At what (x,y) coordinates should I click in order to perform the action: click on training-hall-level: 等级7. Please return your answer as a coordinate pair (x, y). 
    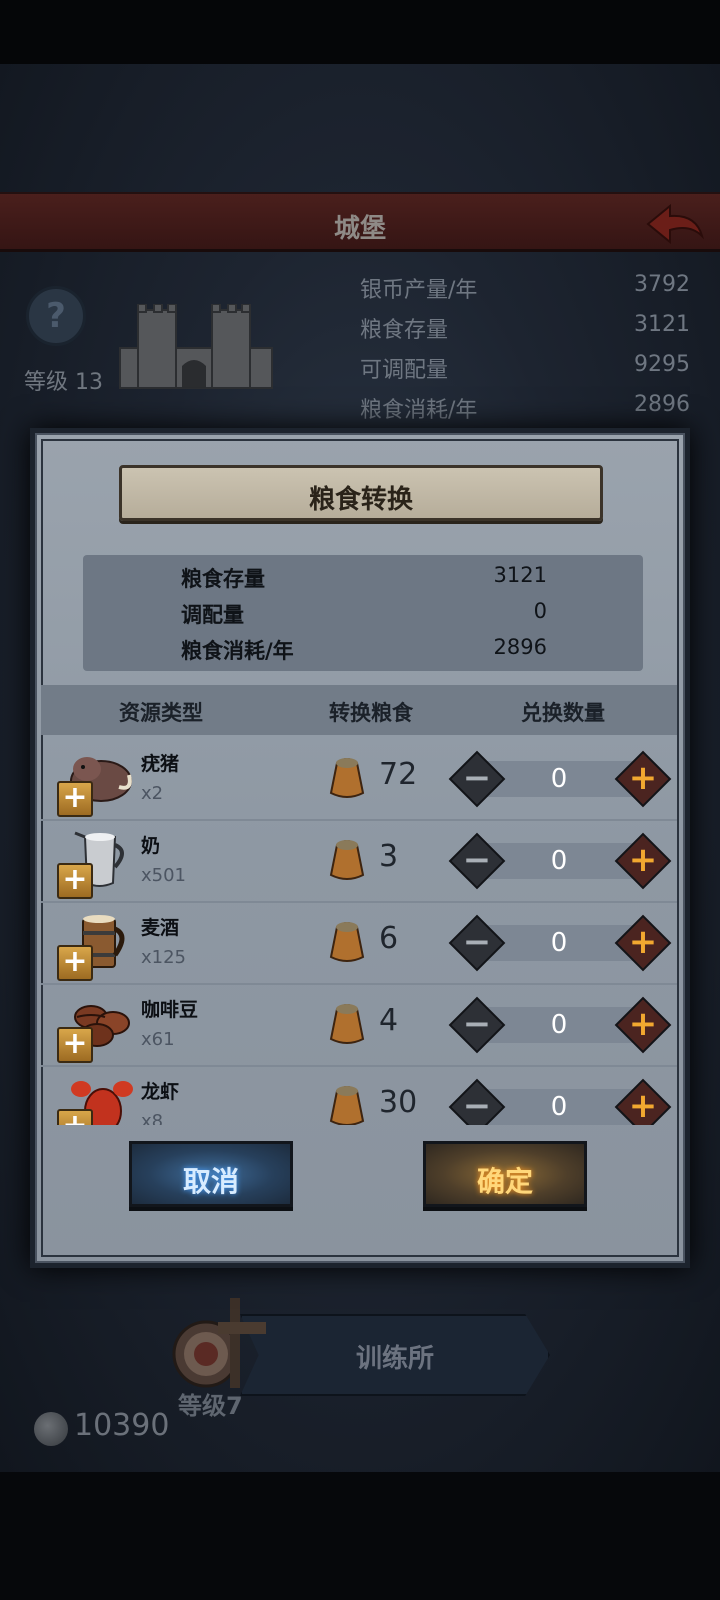
    Looking at the image, I should click on (210, 1406).